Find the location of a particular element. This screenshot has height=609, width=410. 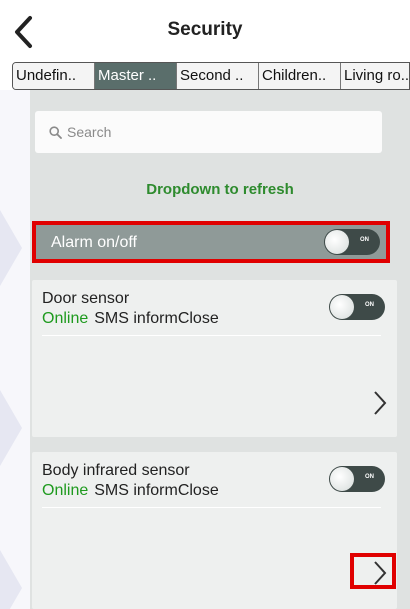

left-decoration is located at coordinates (15, 349).